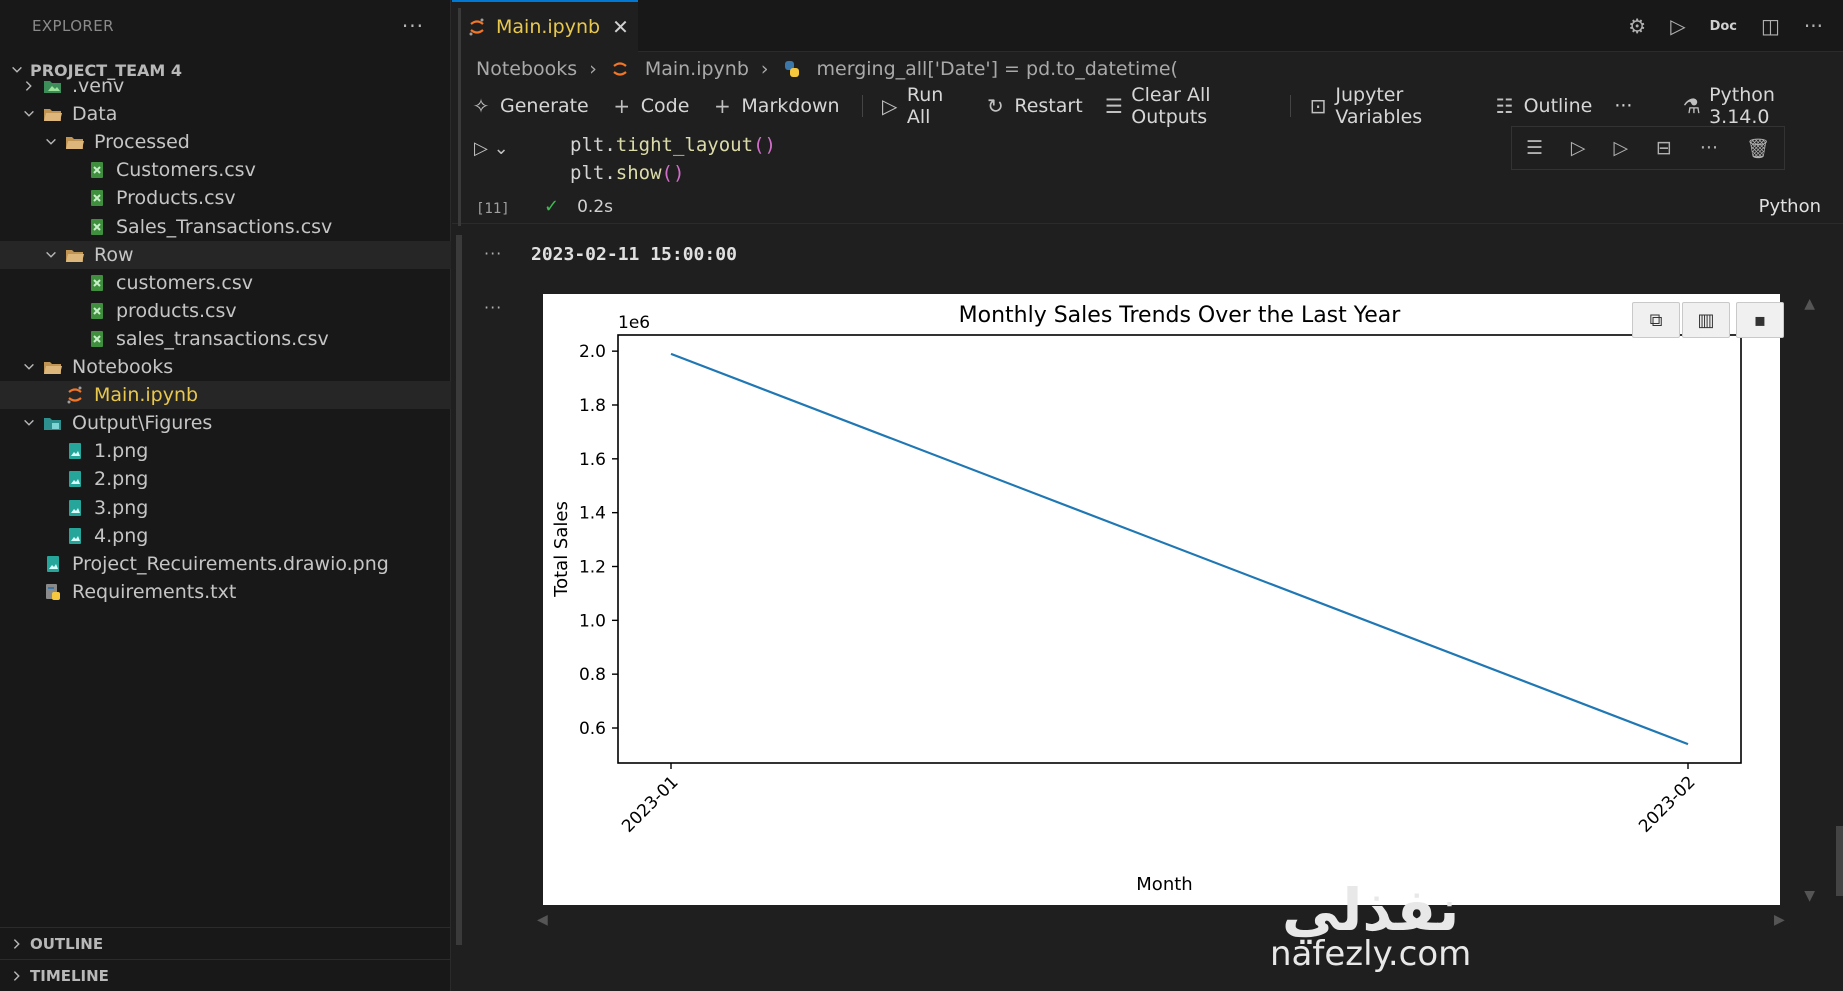 The image size is (1843, 991). I want to click on clear-all-icon: ☰, so click(1114, 106).